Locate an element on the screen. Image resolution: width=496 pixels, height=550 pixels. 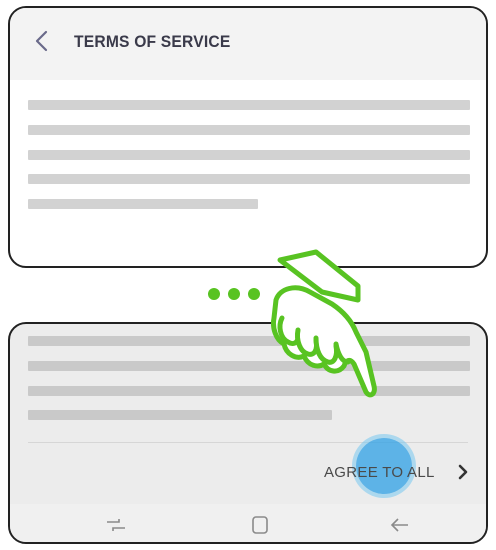
app-bar: TERMS OF SERVICE is located at coordinates (248, 44).